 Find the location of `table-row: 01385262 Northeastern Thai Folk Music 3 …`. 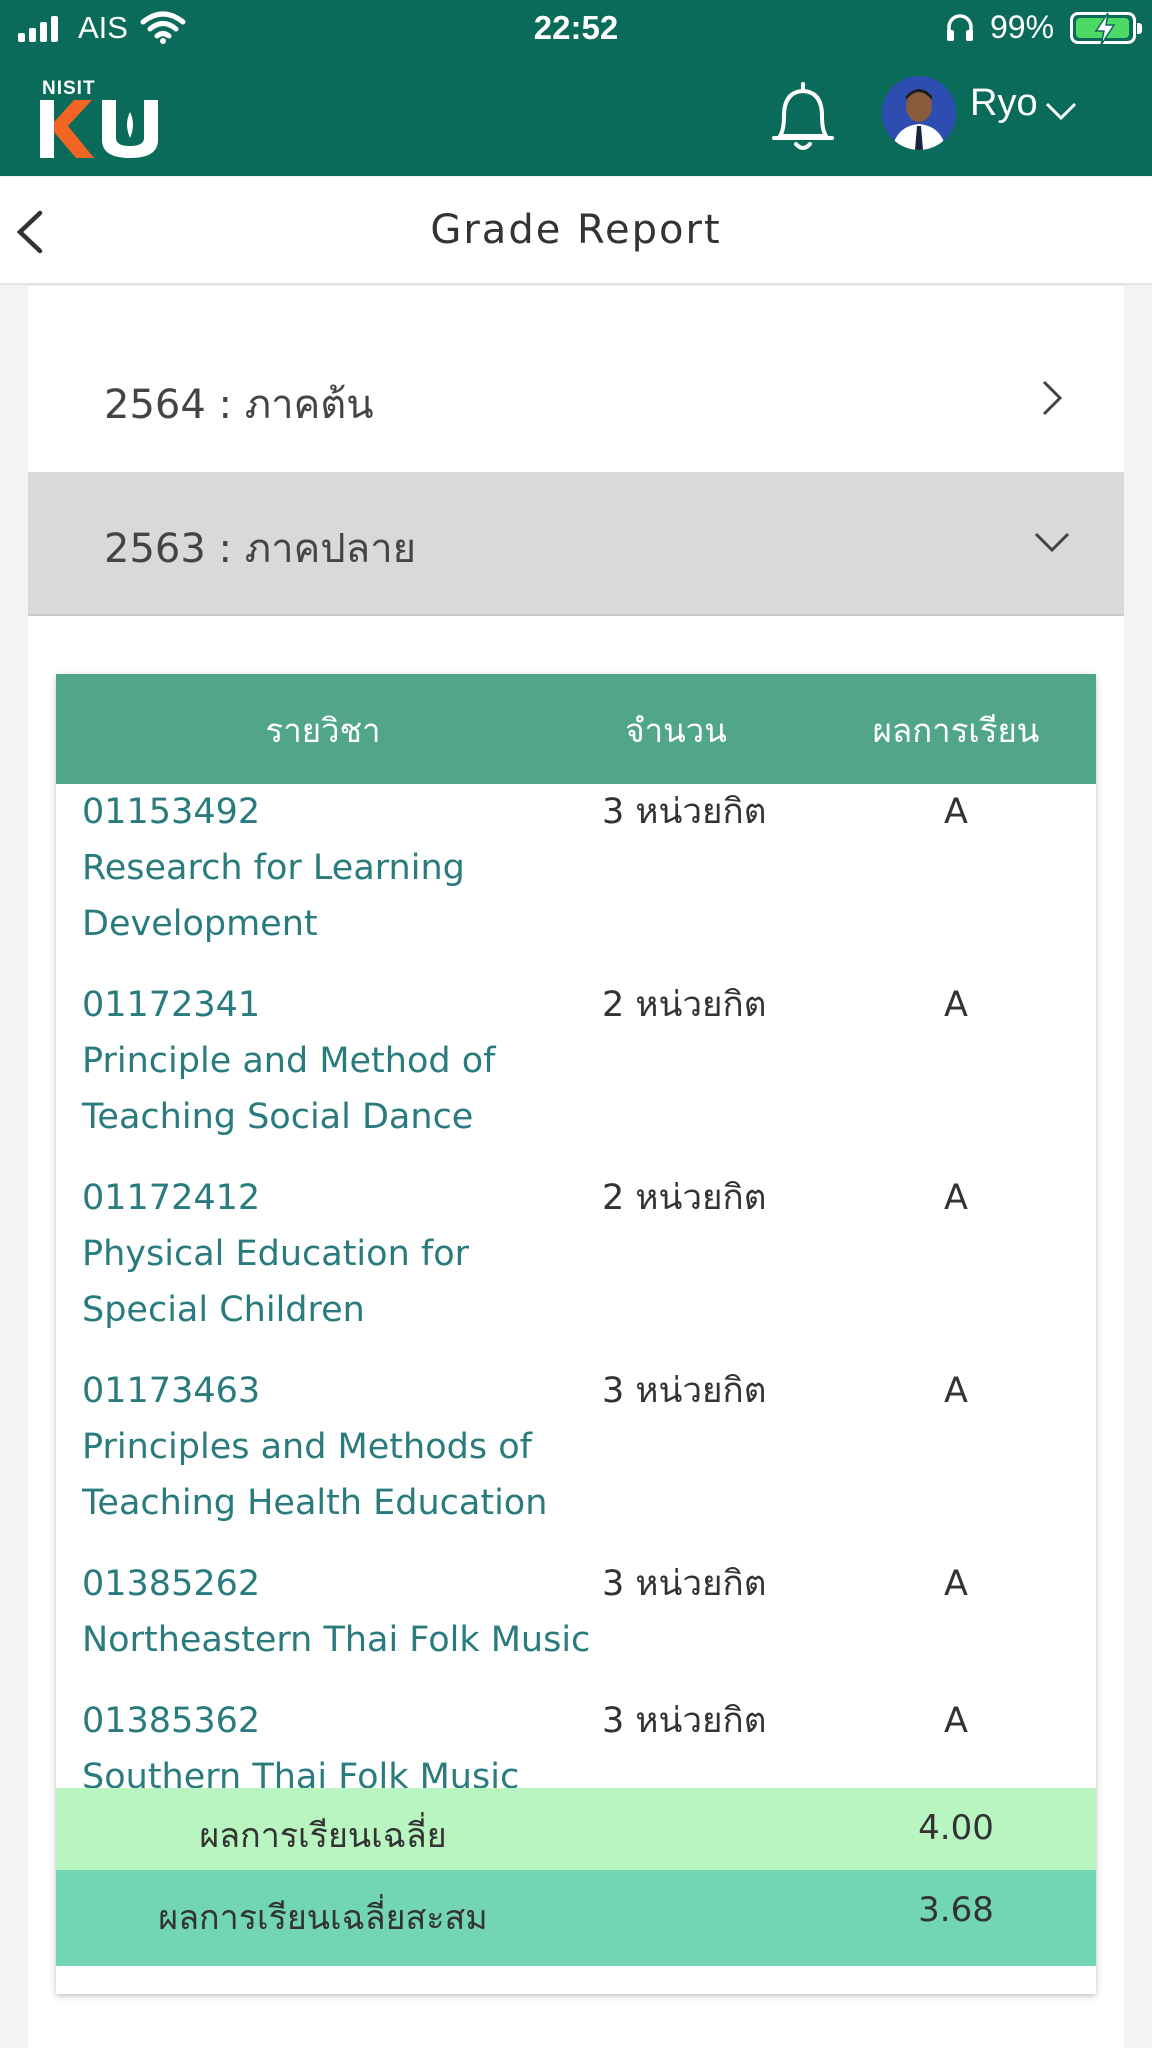

table-row: 01385262 Northeastern Thai Folk Music 3 … is located at coordinates (576, 1624).